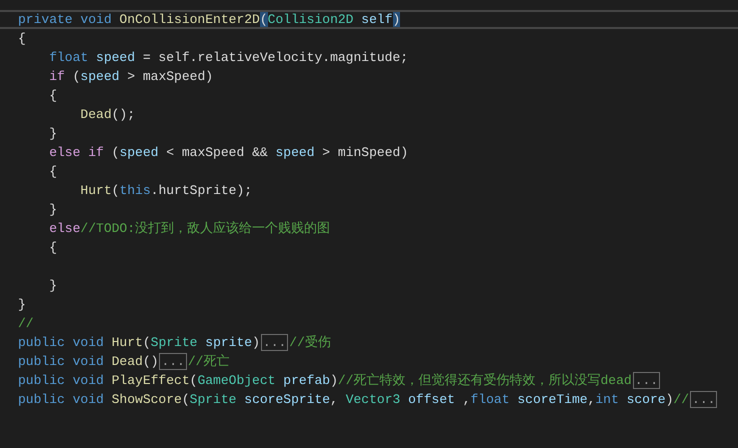 This screenshot has width=738, height=448. Describe the element at coordinates (209, 362) in the screenshot. I see `code-line: //死亡` at that location.